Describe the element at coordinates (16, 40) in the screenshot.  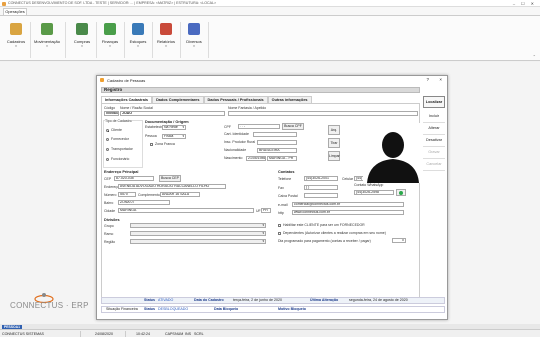
I see `cadastros-button: Cadastros ▾` at that location.